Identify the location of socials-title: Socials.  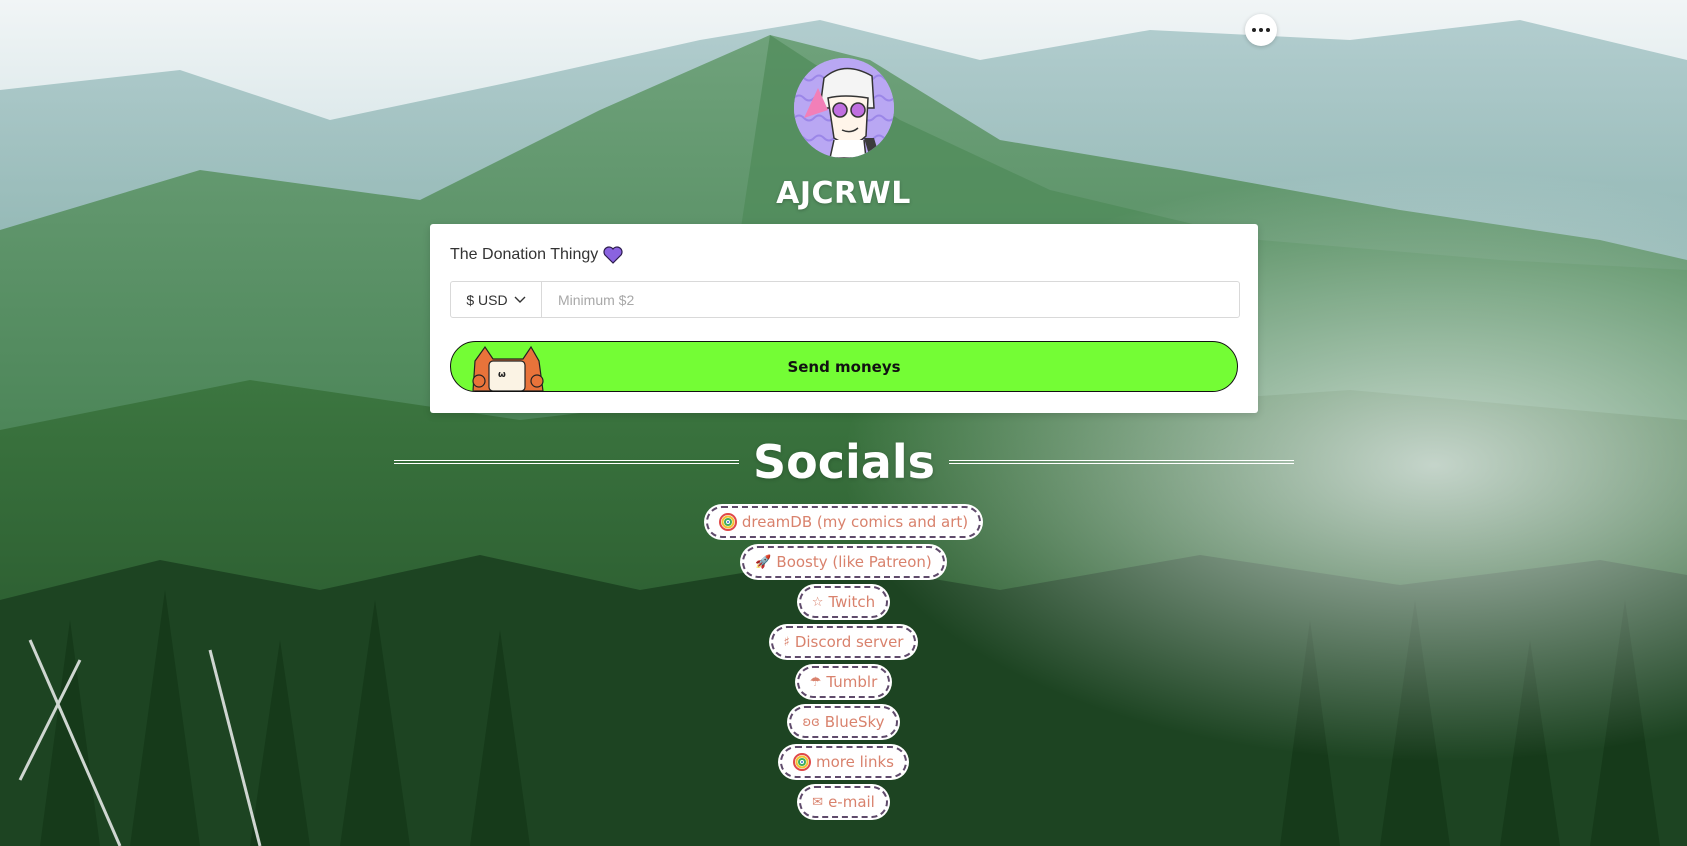
(844, 462).